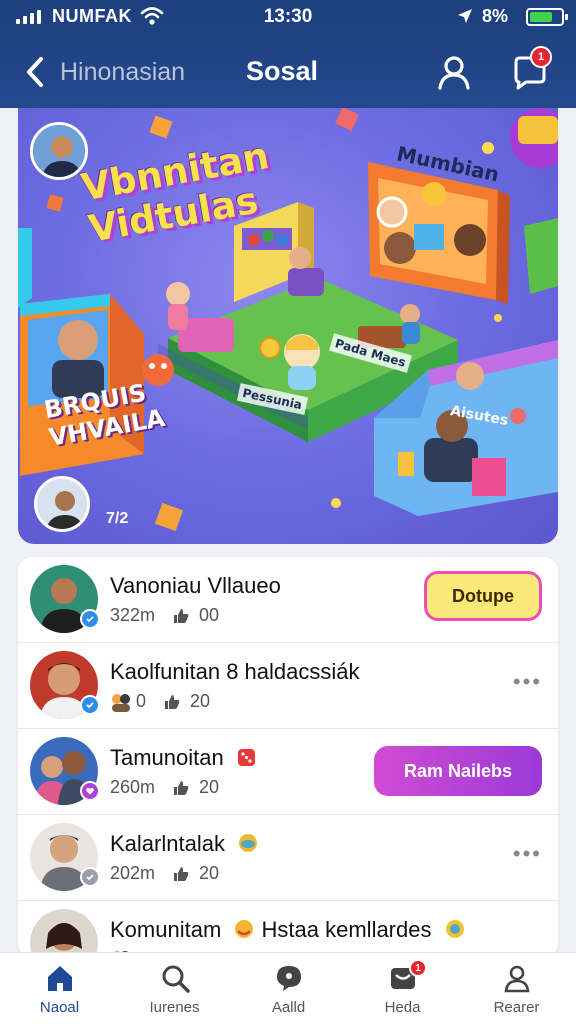 The image size is (576, 1024). Describe the element at coordinates (516, 1007) in the screenshot. I see `tab-label: Rearer` at that location.